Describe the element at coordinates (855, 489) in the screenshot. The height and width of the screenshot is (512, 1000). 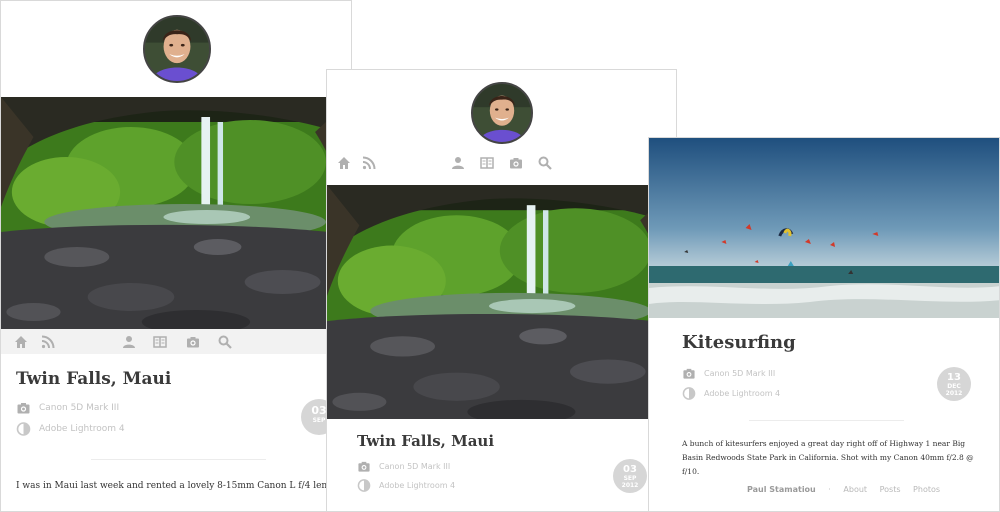
I see `footer-link-about: About` at that location.